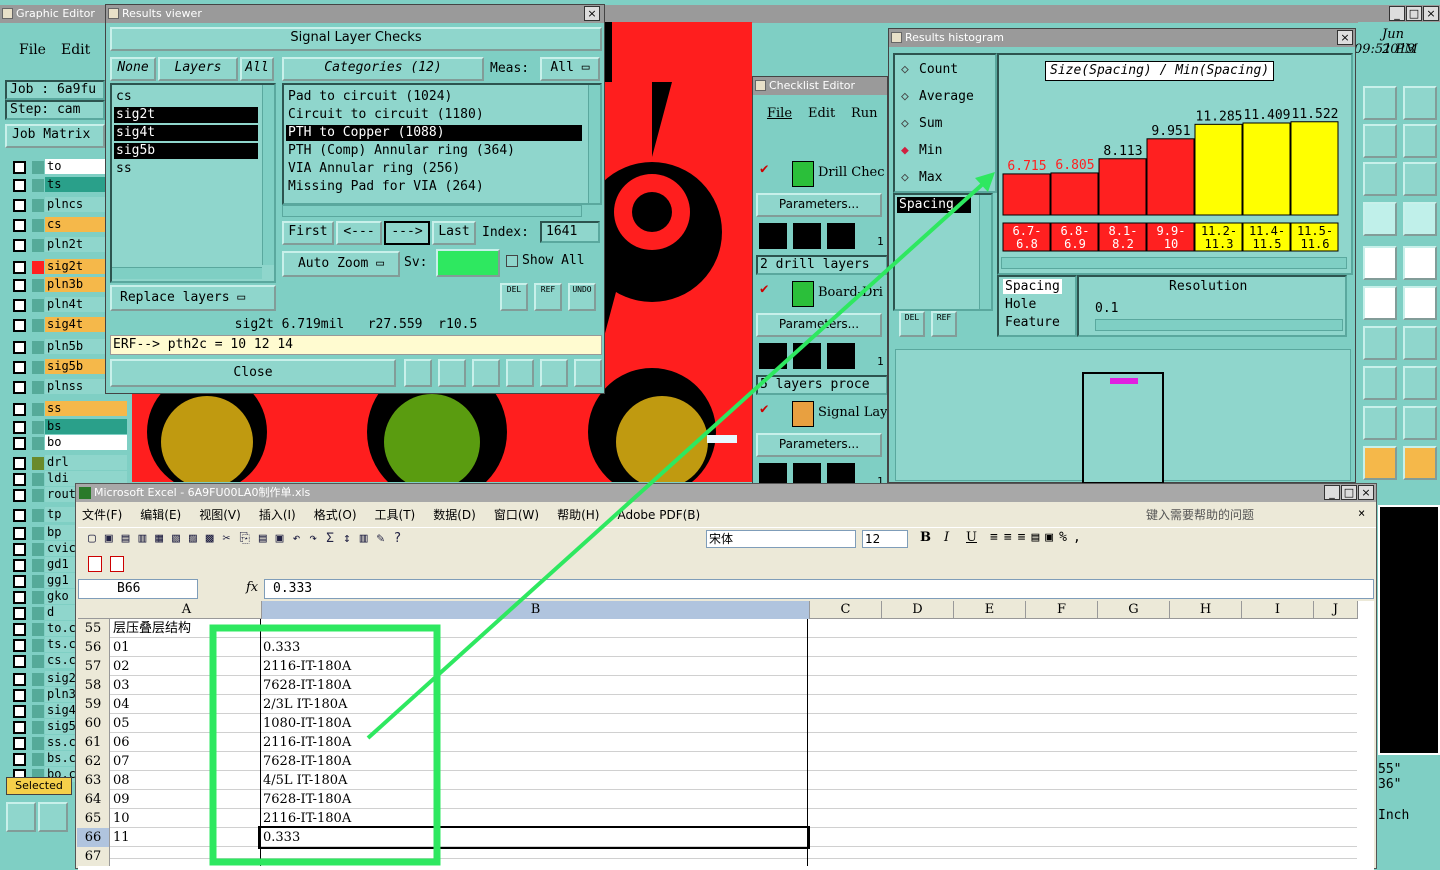  What do you see at coordinates (1380, 343) in the screenshot?
I see `rotate-icon` at bounding box center [1380, 343].